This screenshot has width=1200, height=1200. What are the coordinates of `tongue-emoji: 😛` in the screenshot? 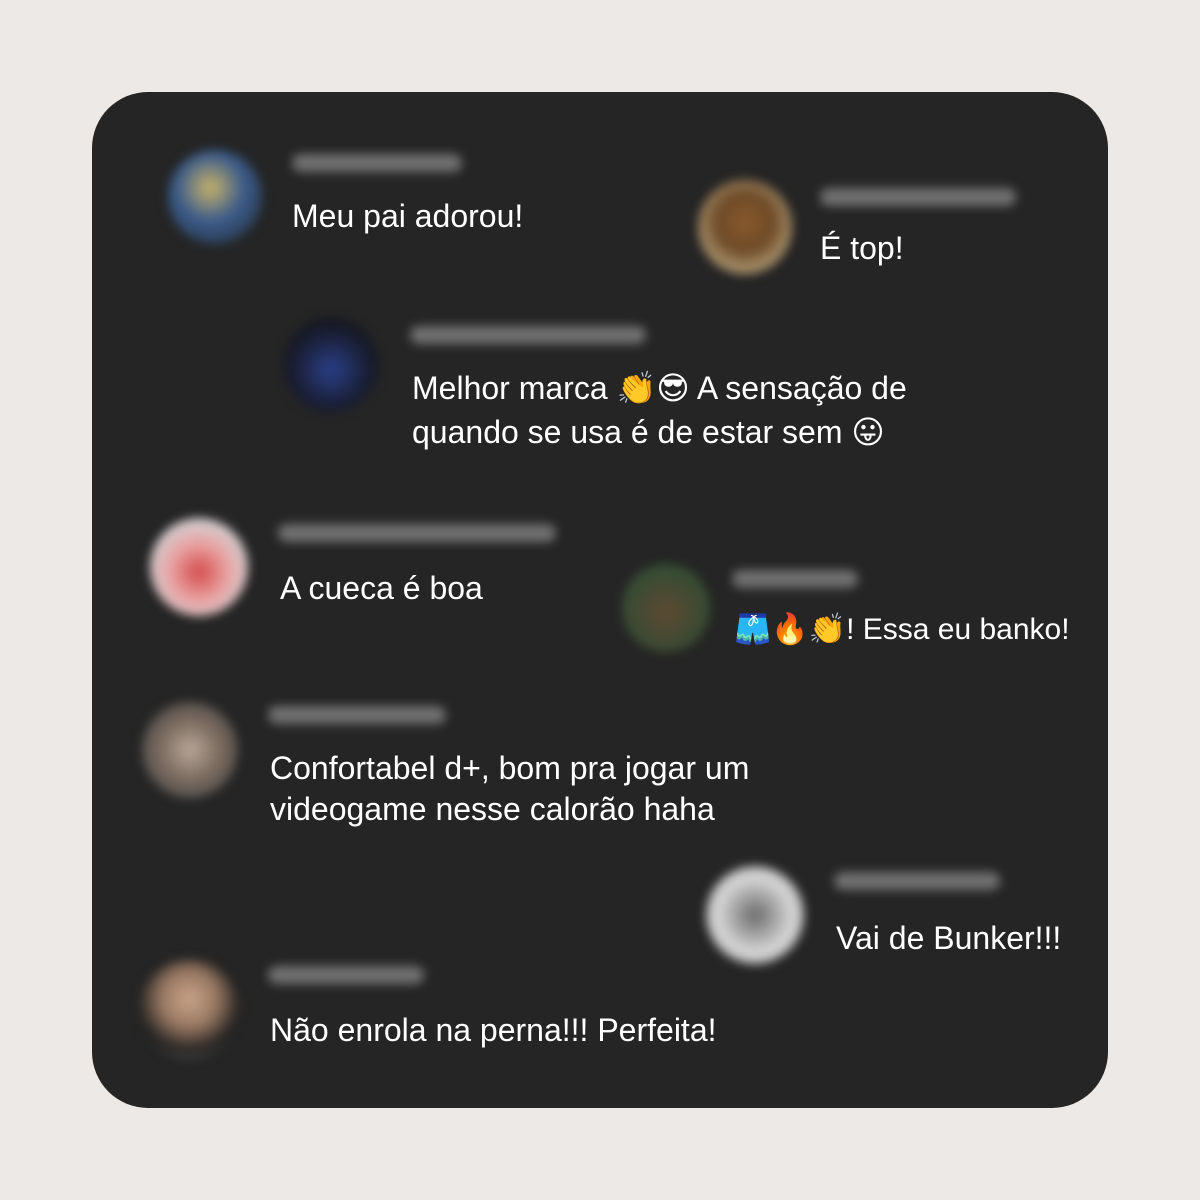 It's located at (868, 432).